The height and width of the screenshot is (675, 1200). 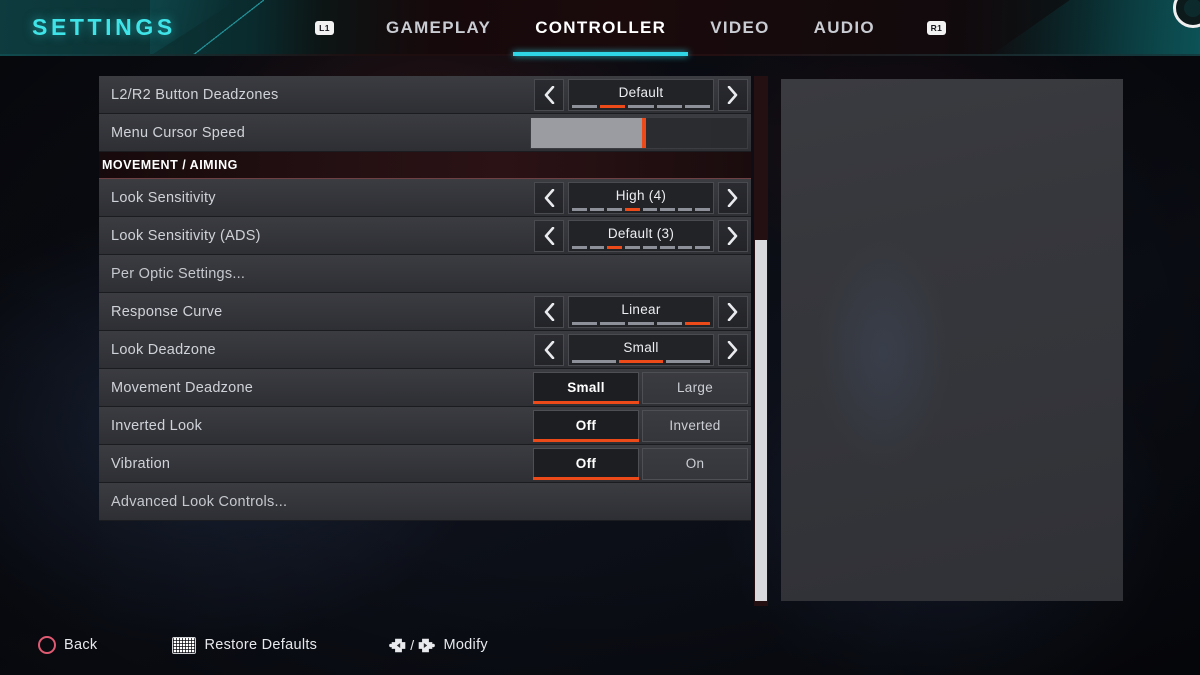 I want to click on left-bumper-icon: L1, so click(x=324, y=28).